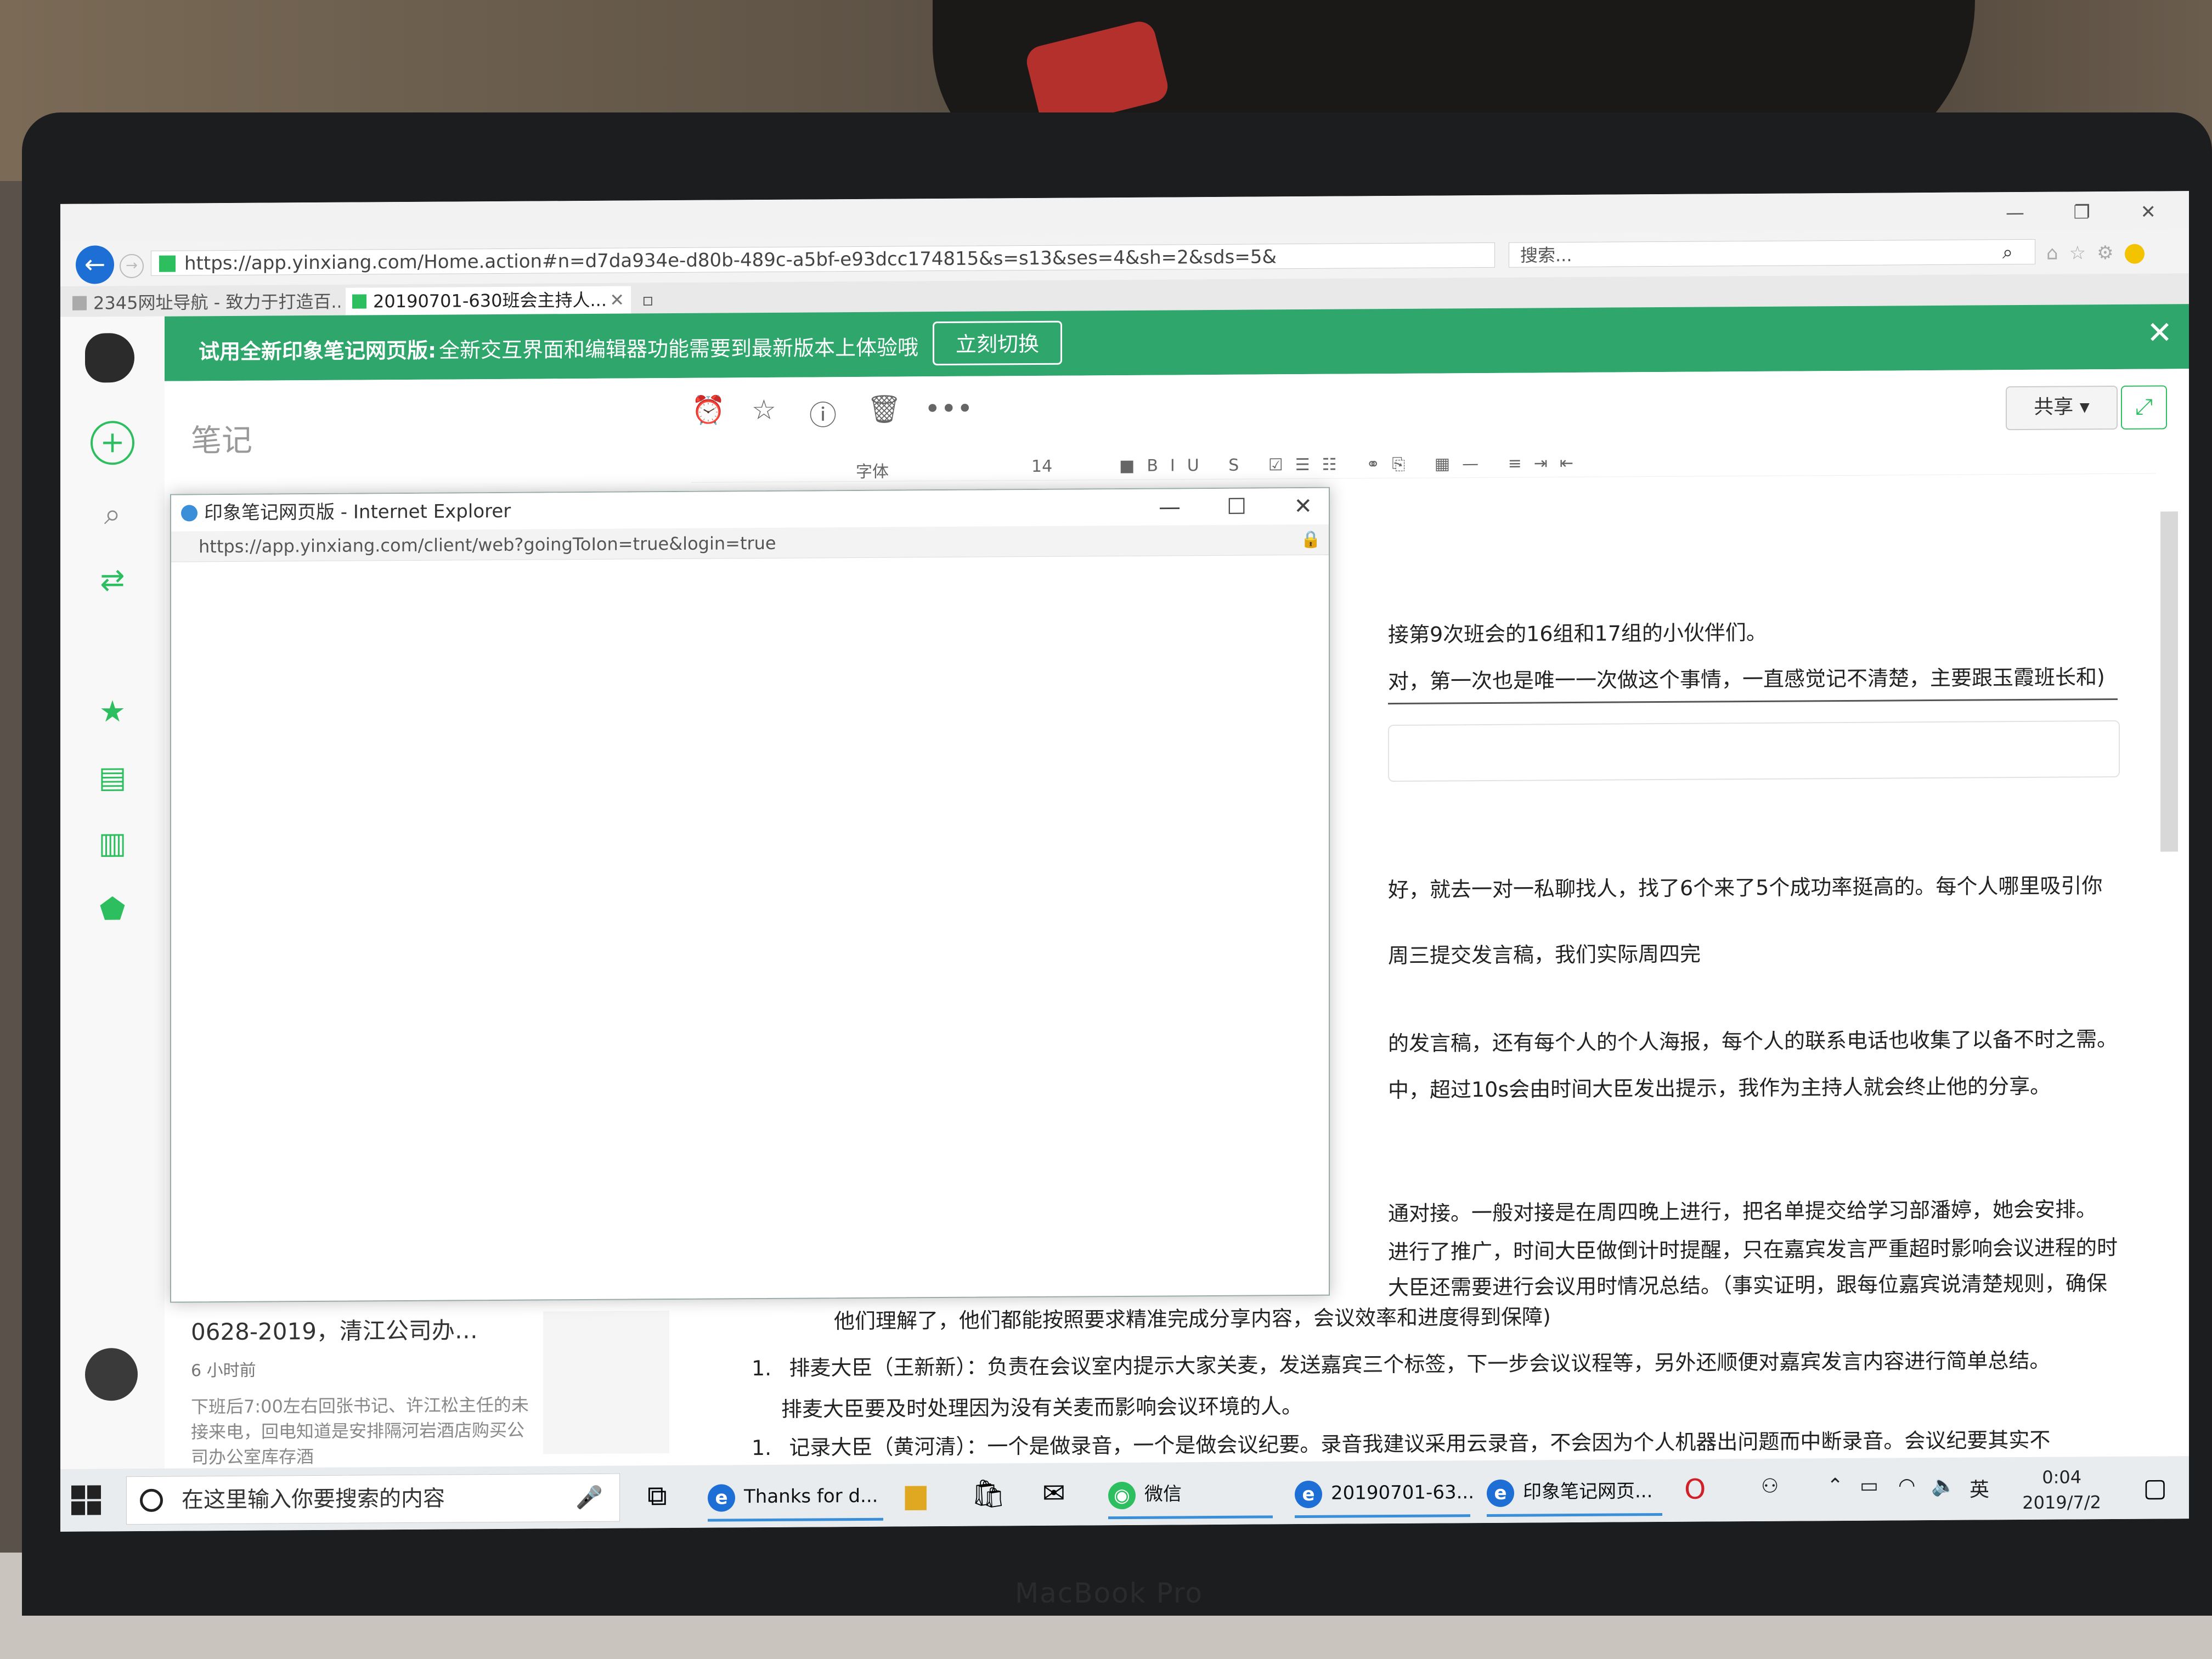  What do you see at coordinates (2015, 213) in the screenshot?
I see `minimize-button: —` at bounding box center [2015, 213].